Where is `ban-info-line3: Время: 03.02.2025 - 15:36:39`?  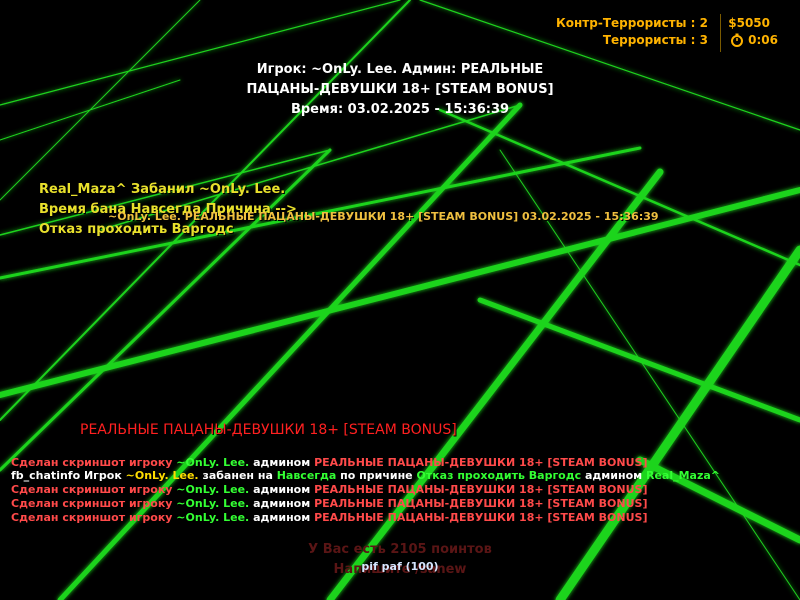 ban-info-line3: Время: 03.02.2025 - 15:36:39 is located at coordinates (400, 109).